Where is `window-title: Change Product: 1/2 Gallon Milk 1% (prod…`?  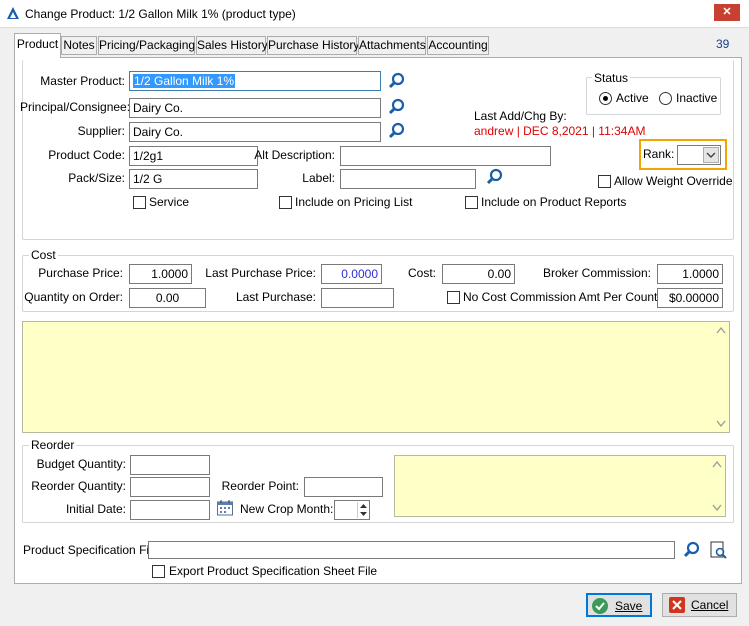 window-title: Change Product: 1/2 Gallon Milk 1% (prod… is located at coordinates (160, 14).